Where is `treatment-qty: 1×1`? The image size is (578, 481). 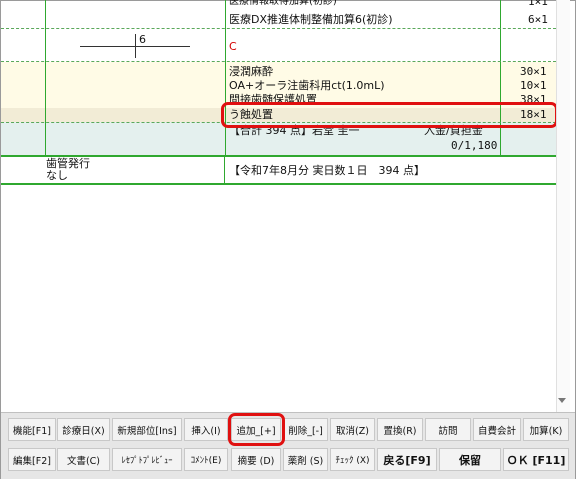
treatment-qty: 1×1 is located at coordinates (538, 4).